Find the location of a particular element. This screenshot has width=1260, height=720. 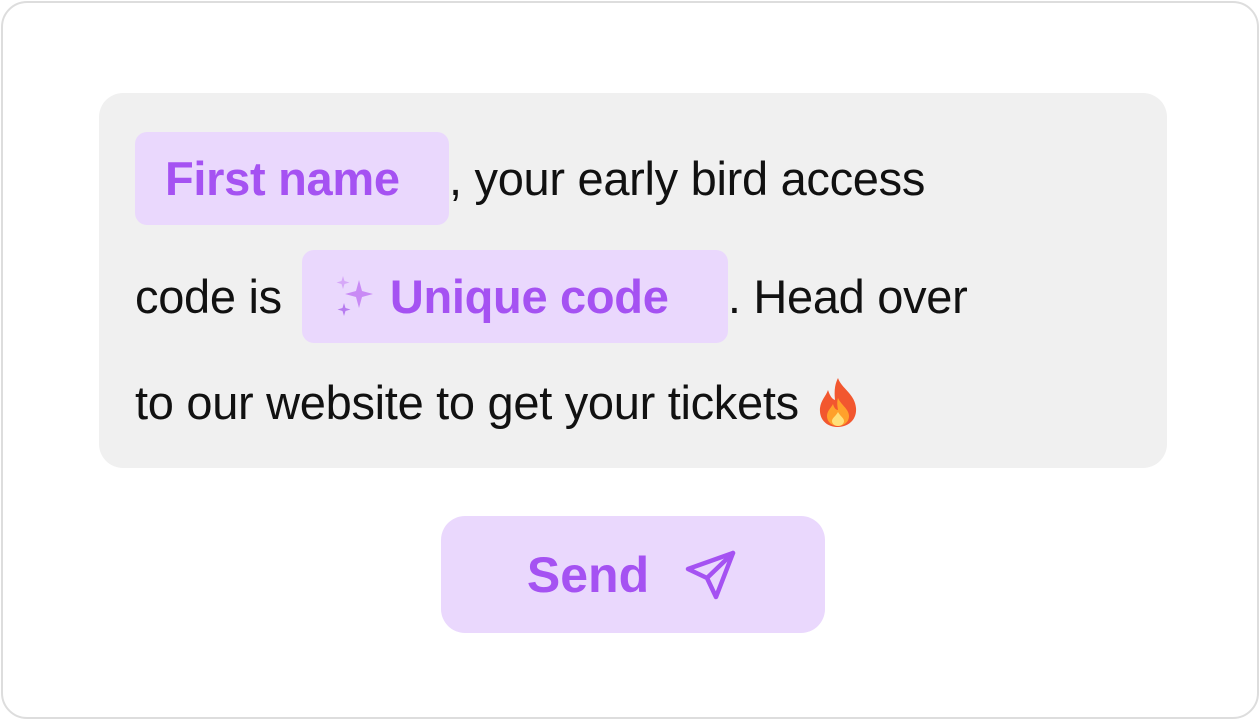

send-button: Send is located at coordinates (633, 574).